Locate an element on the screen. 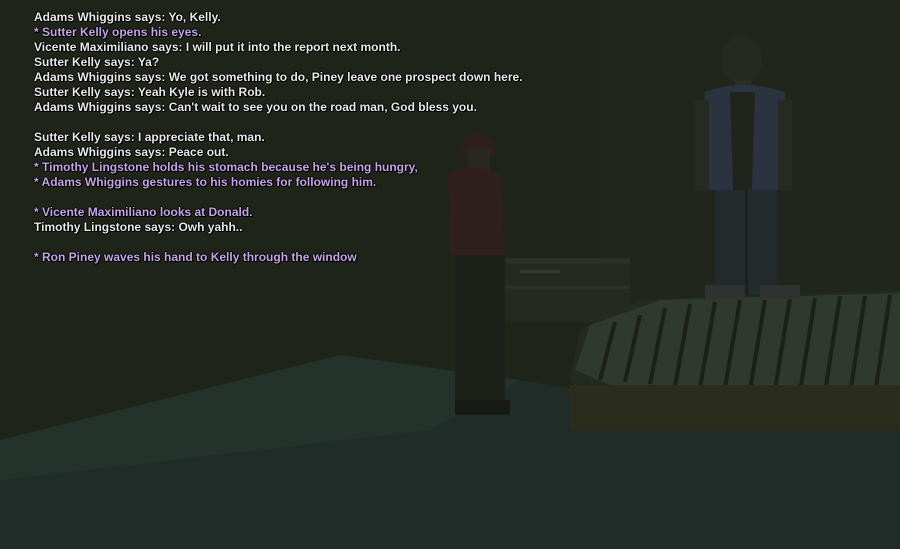  chat-action-line: * Vicente Maximiliano looks at Donald. is located at coordinates (143, 212).